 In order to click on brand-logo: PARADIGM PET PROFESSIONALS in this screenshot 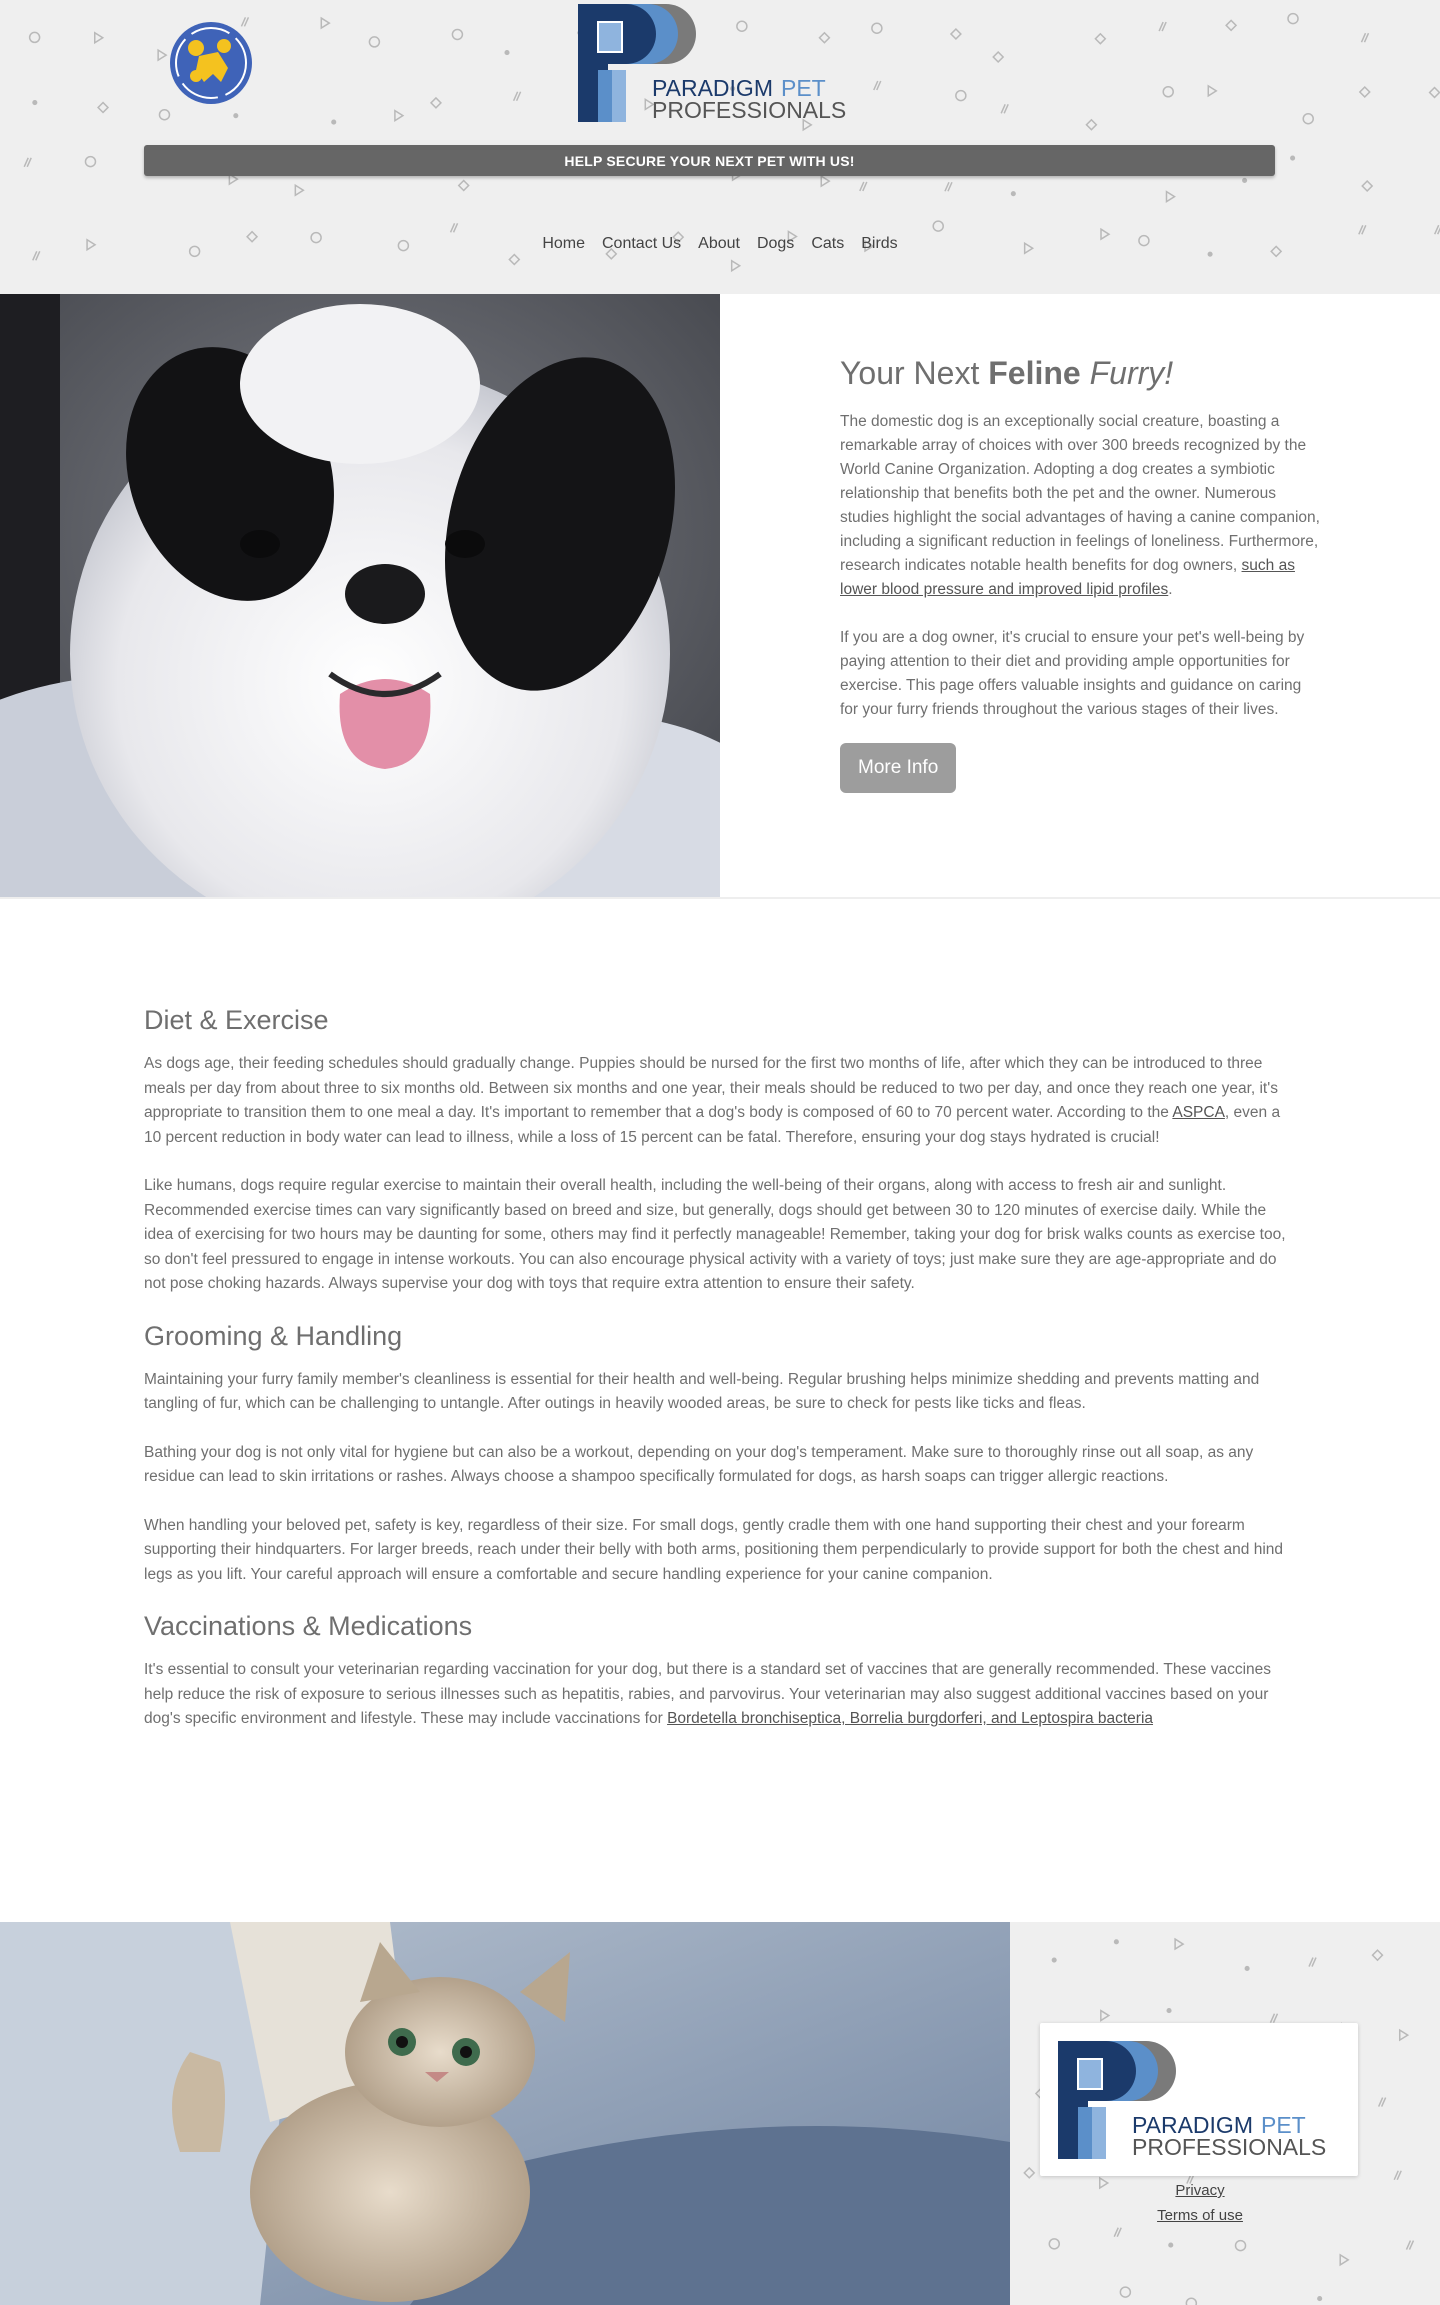, I will do `click(721, 62)`.